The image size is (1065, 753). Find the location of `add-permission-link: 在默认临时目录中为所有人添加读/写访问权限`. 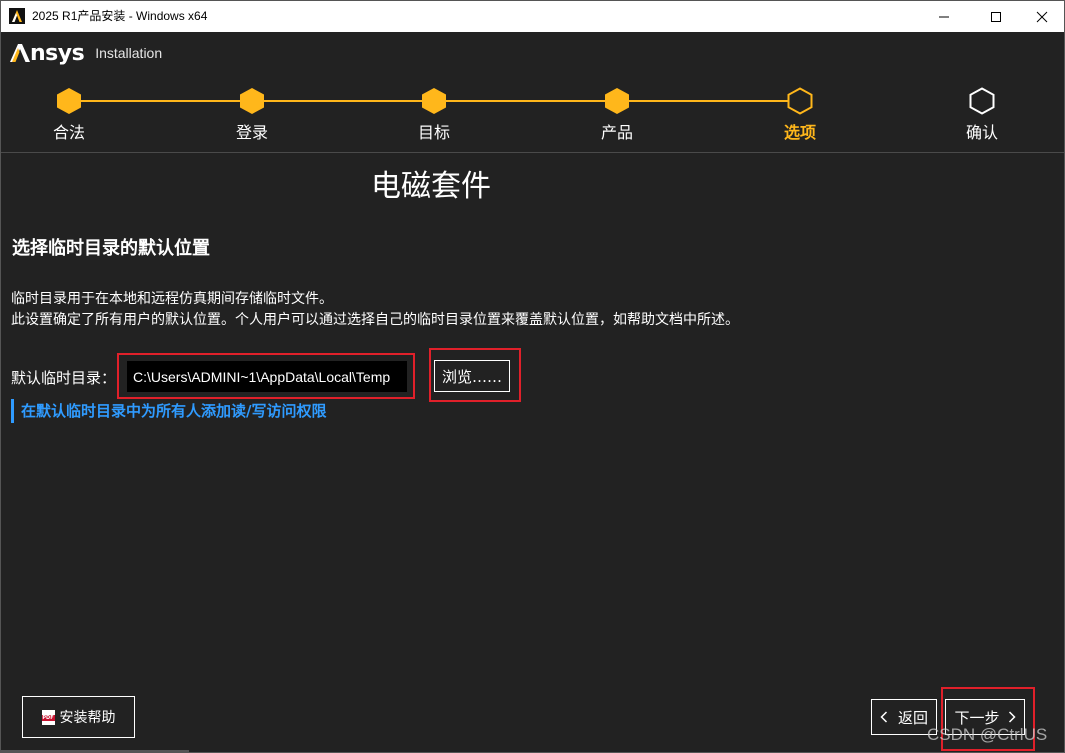

add-permission-link: 在默认临时目录中为所有人添加读/写访问权限 is located at coordinates (168, 411).